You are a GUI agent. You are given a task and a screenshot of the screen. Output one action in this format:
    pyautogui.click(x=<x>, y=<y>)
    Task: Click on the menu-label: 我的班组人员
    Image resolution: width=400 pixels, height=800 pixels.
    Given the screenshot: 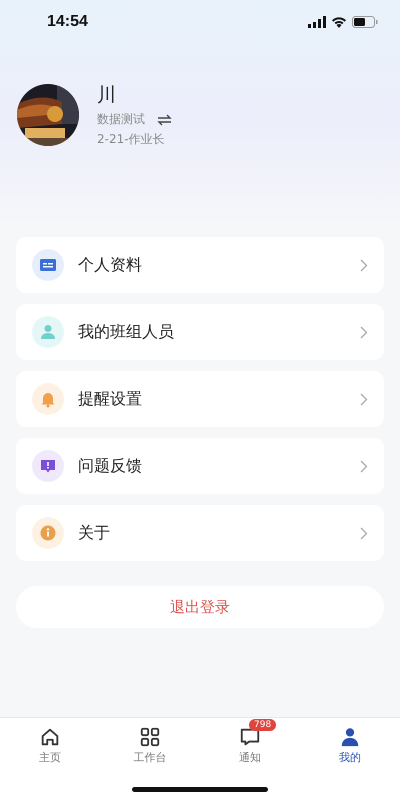 What is the action you would take?
    pyautogui.click(x=126, y=332)
    